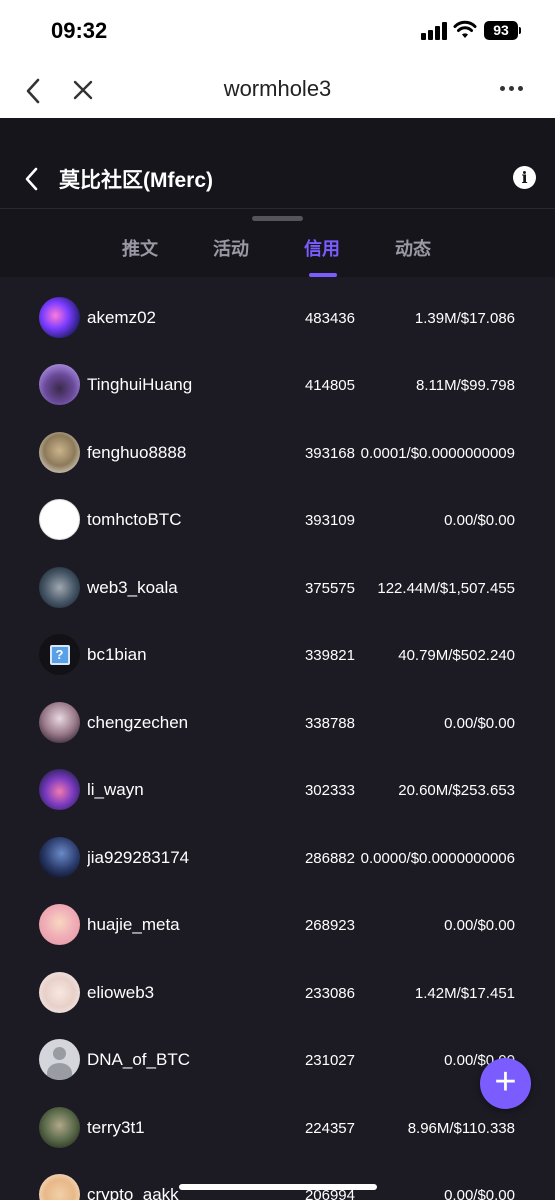 The height and width of the screenshot is (1200, 555). Describe the element at coordinates (277, 986) in the screenshot. I see `list-item: elioweb3 233086 1.42M/$17.451` at that location.